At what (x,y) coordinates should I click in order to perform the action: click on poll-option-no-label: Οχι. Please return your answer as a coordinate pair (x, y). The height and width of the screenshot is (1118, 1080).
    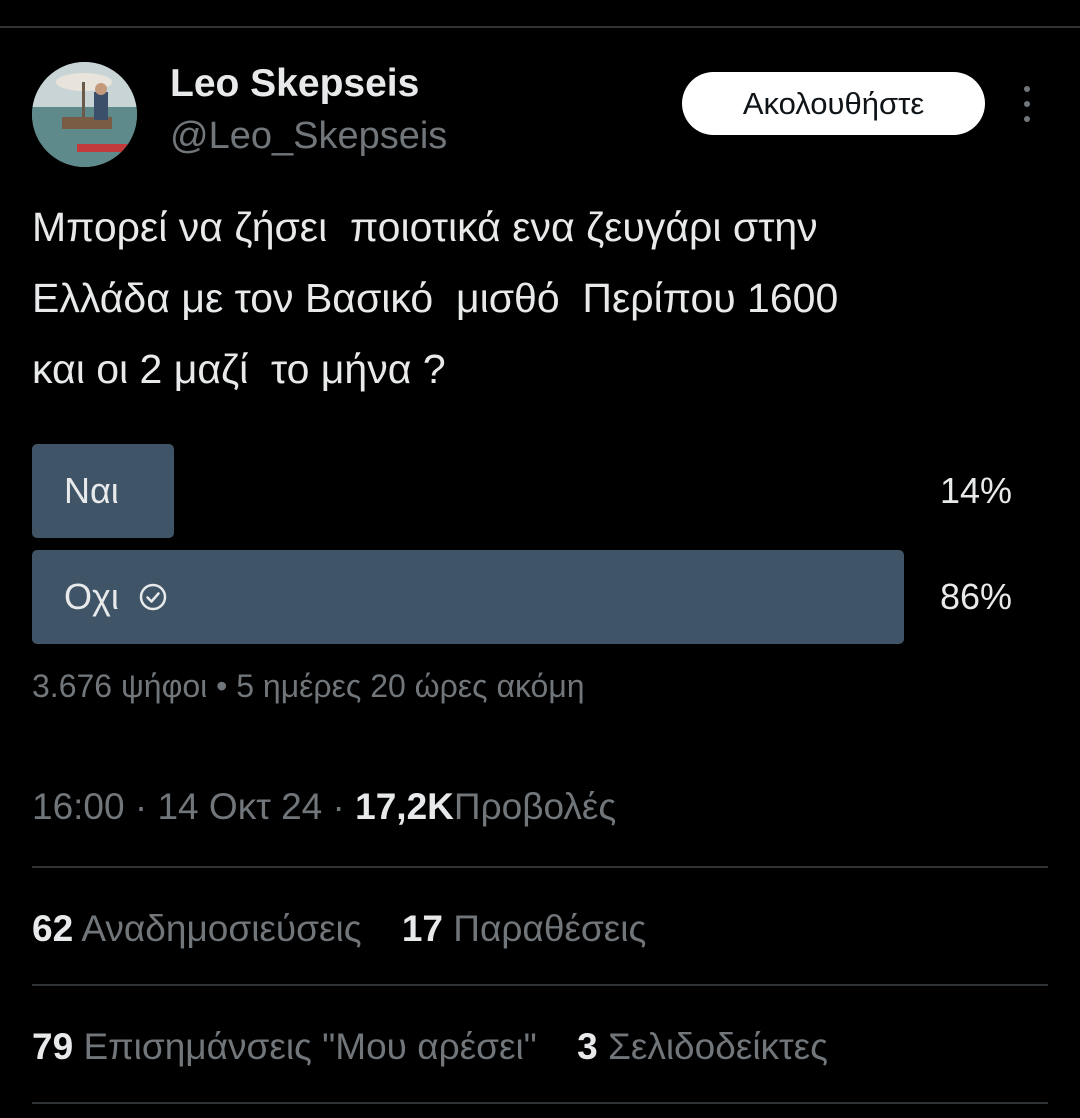
    Looking at the image, I should click on (91, 596).